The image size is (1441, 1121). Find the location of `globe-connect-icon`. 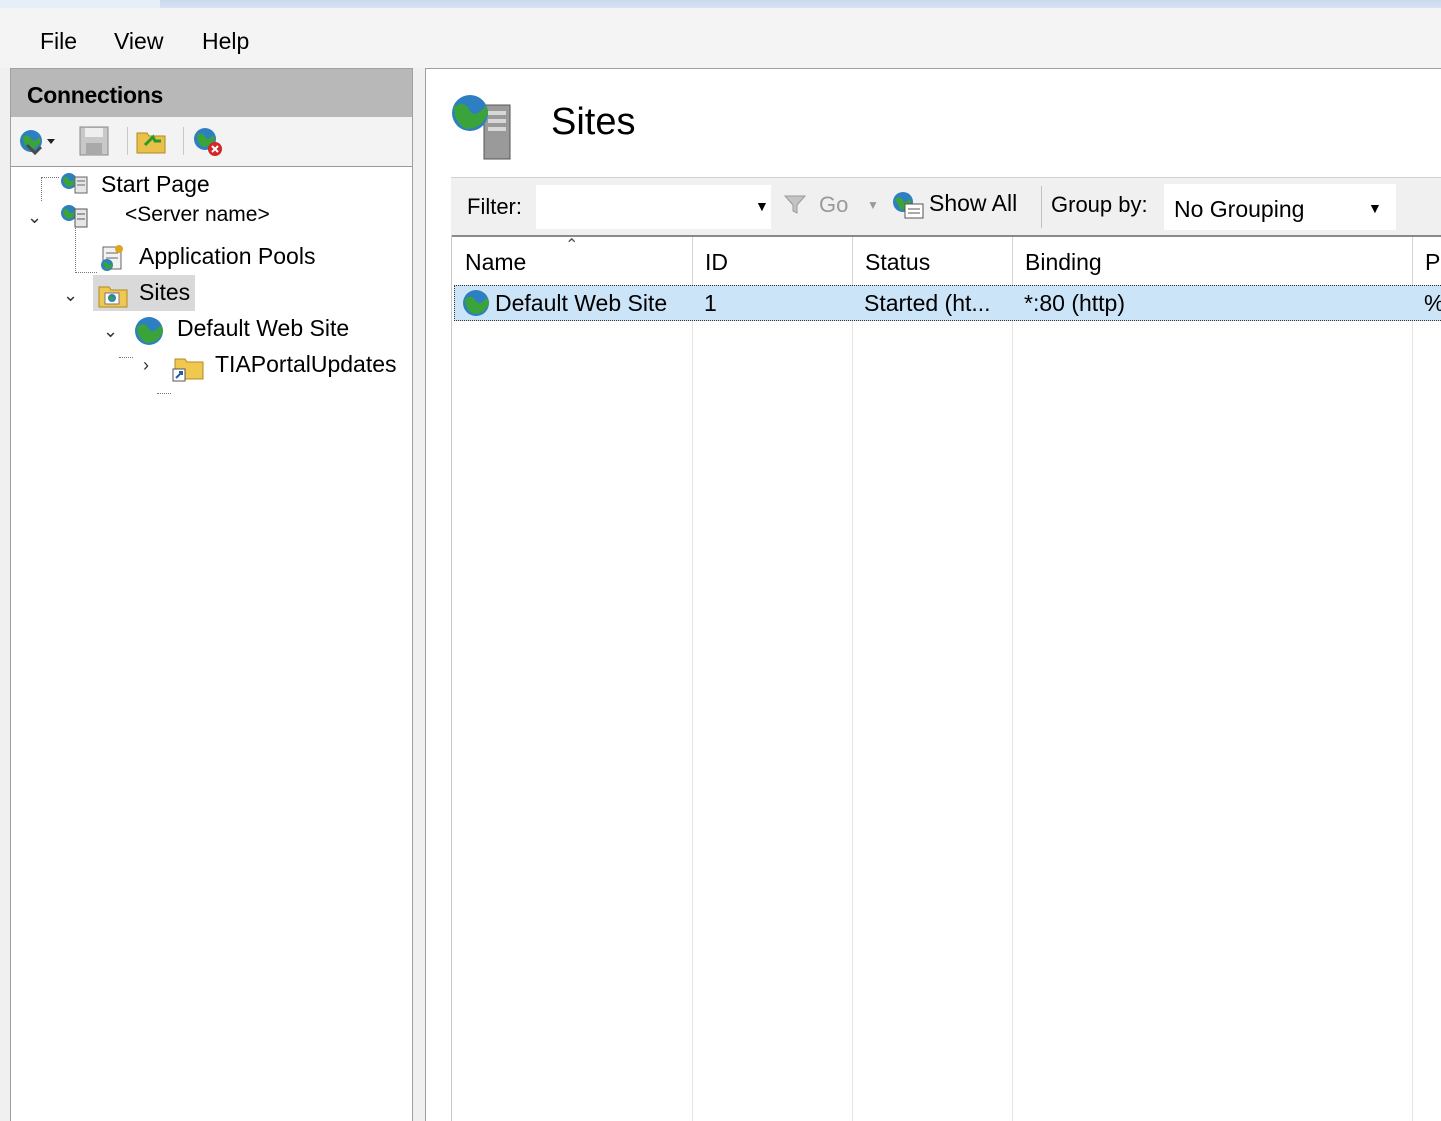

globe-connect-icon is located at coordinates (36, 142).